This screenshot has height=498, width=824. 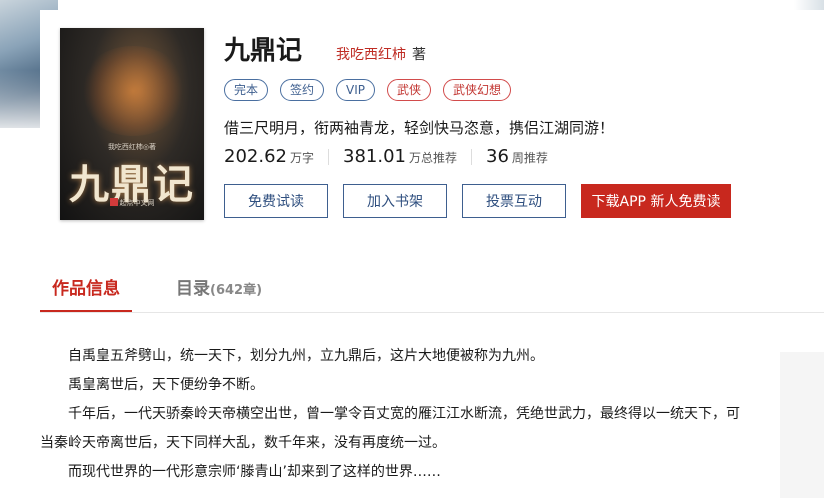 What do you see at coordinates (246, 90) in the screenshot?
I see `tag-completed: 完本` at bounding box center [246, 90].